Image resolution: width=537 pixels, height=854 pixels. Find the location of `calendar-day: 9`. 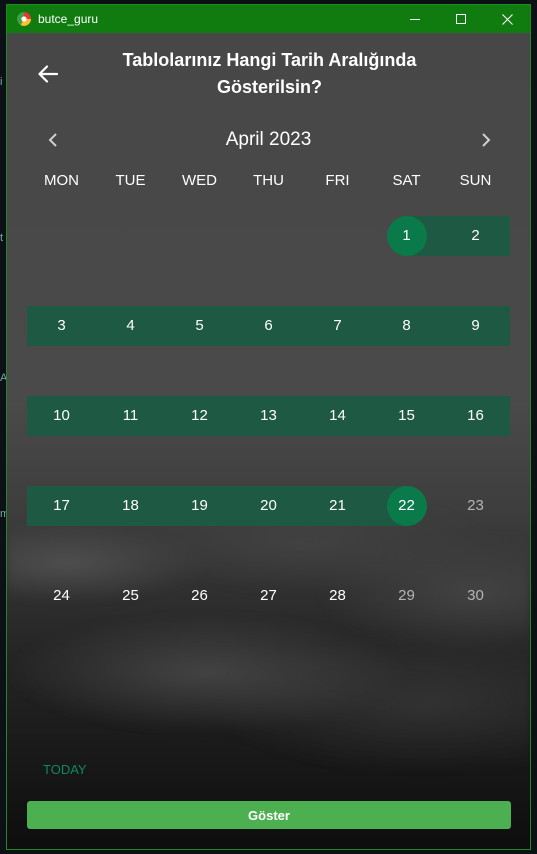

calendar-day: 9 is located at coordinates (476, 326).